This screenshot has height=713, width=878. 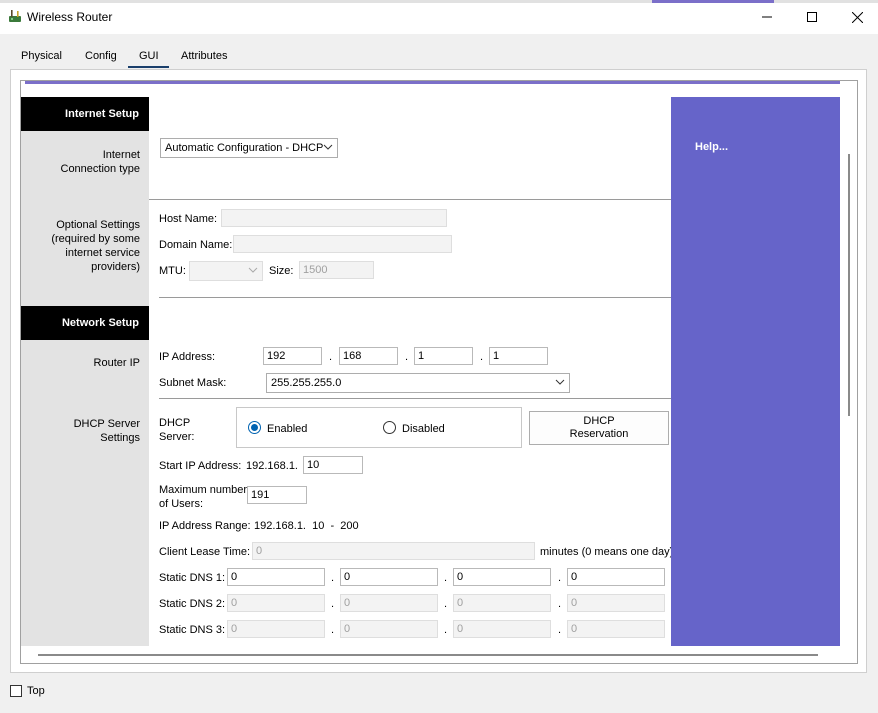 I want to click on dns3-octet-2-input: 0, so click(x=389, y=629).